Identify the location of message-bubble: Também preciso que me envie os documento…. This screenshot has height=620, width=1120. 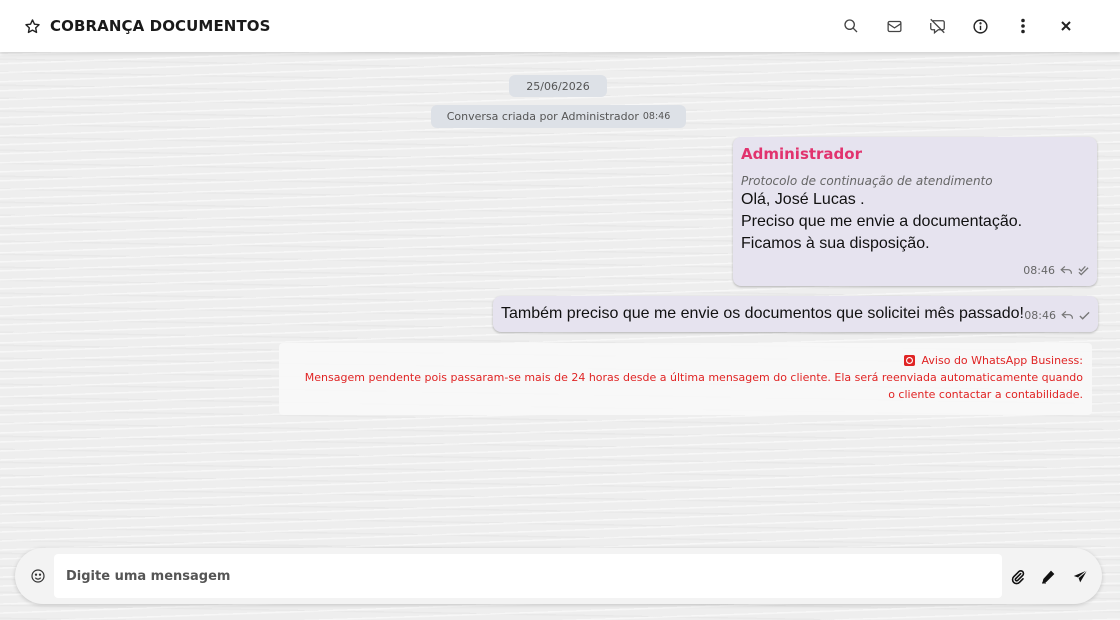
(795, 314).